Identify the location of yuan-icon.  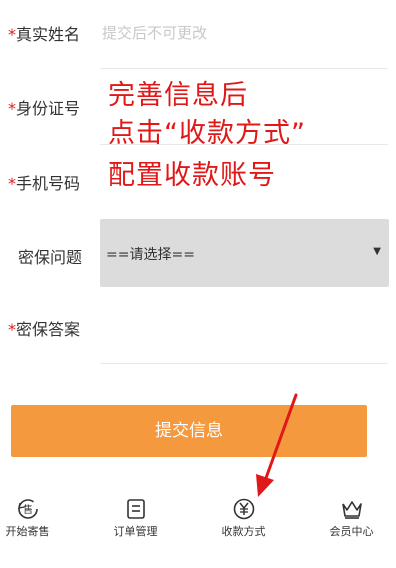
(243, 509).